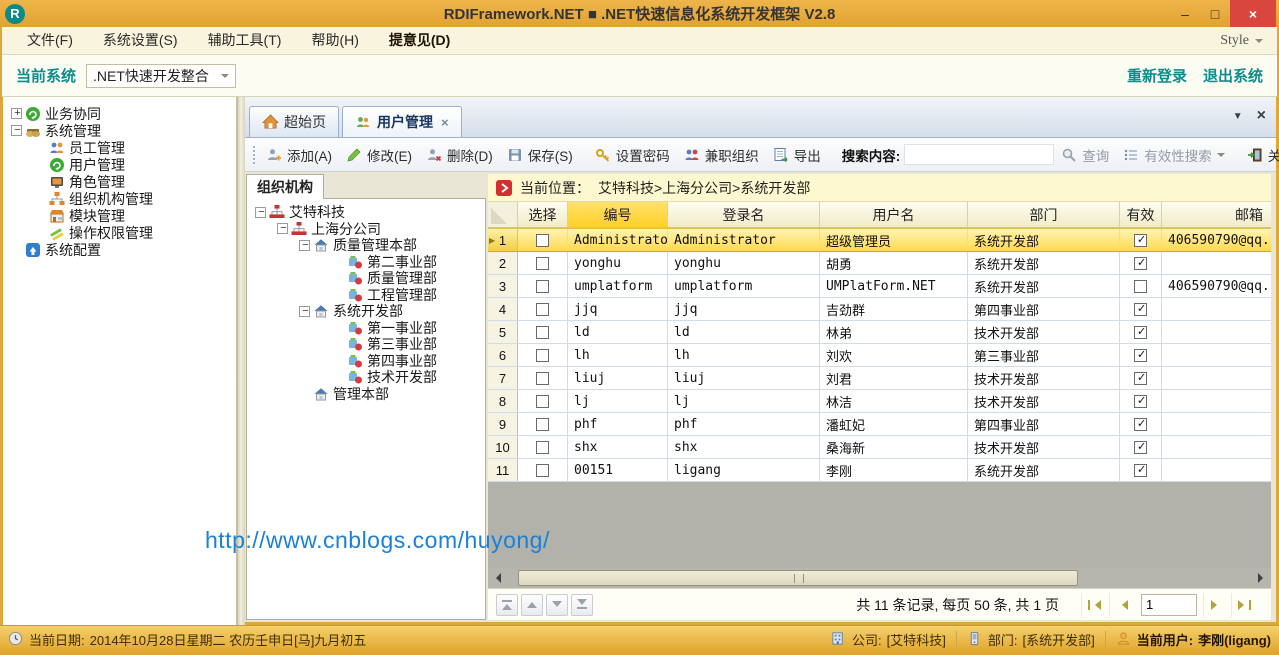  What do you see at coordinates (119, 147) in the screenshot?
I see `nav-item-employee-mgmt: 员工管理` at bounding box center [119, 147].